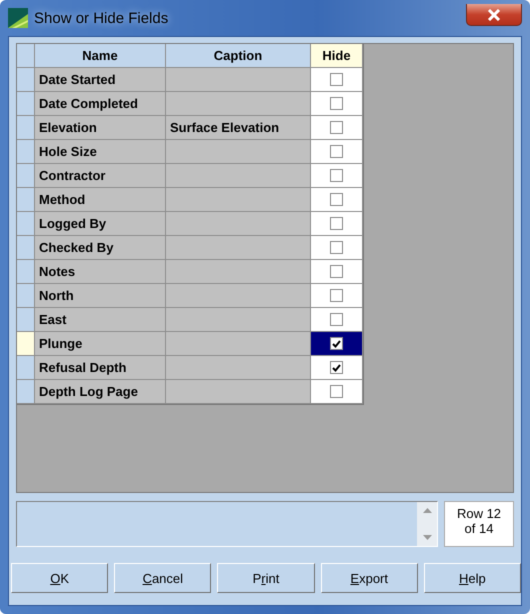 This screenshot has height=614, width=530. Describe the element at coordinates (100, 224) in the screenshot. I see `table-cell: Logged By` at that location.